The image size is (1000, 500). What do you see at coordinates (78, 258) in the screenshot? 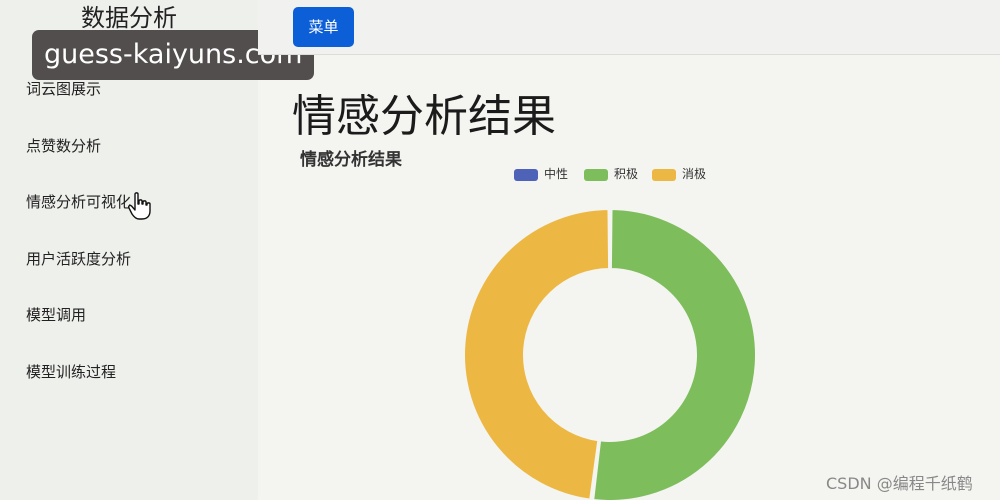
I see `sidebar-item-user-activity: 用户活跃度分析` at bounding box center [78, 258].